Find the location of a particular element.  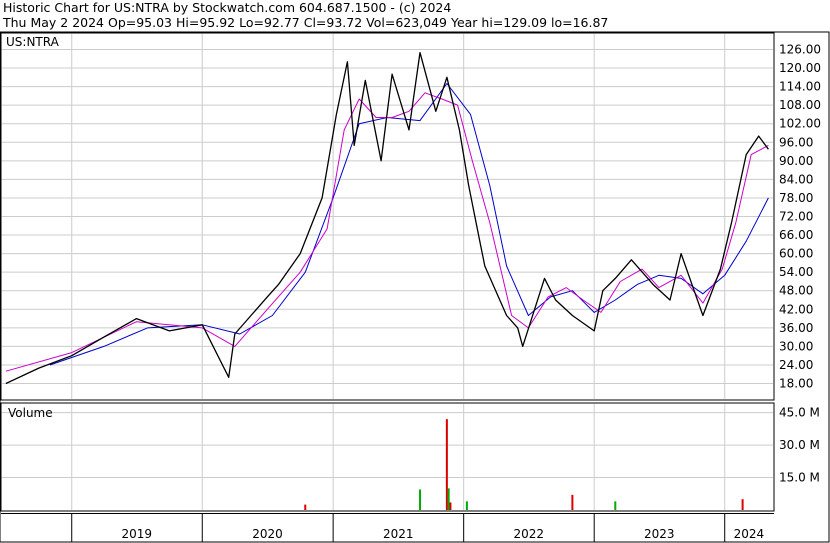

volume-title: Volume is located at coordinates (30, 413).